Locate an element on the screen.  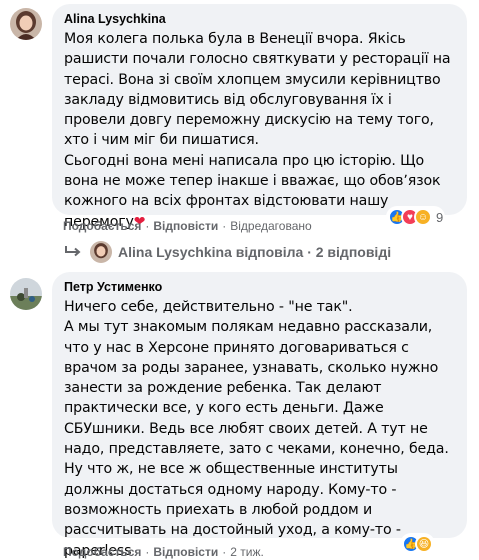
avatar-alina is located at coordinates (26, 24).